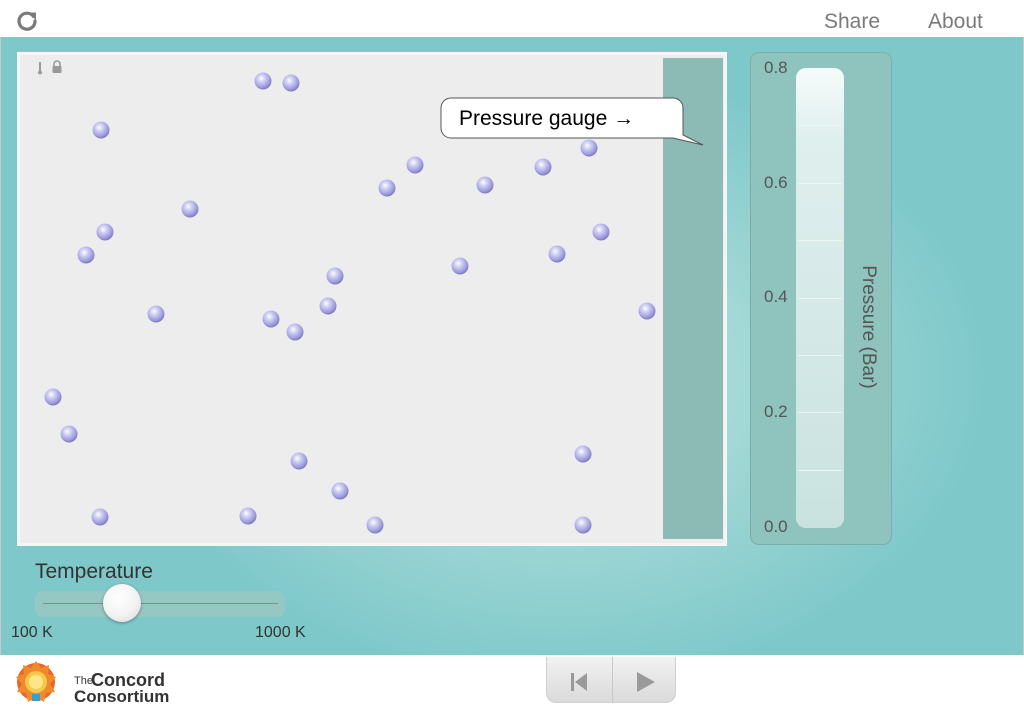 The height and width of the screenshot is (715, 1024). I want to click on temperature-slider-line, so click(160, 603).